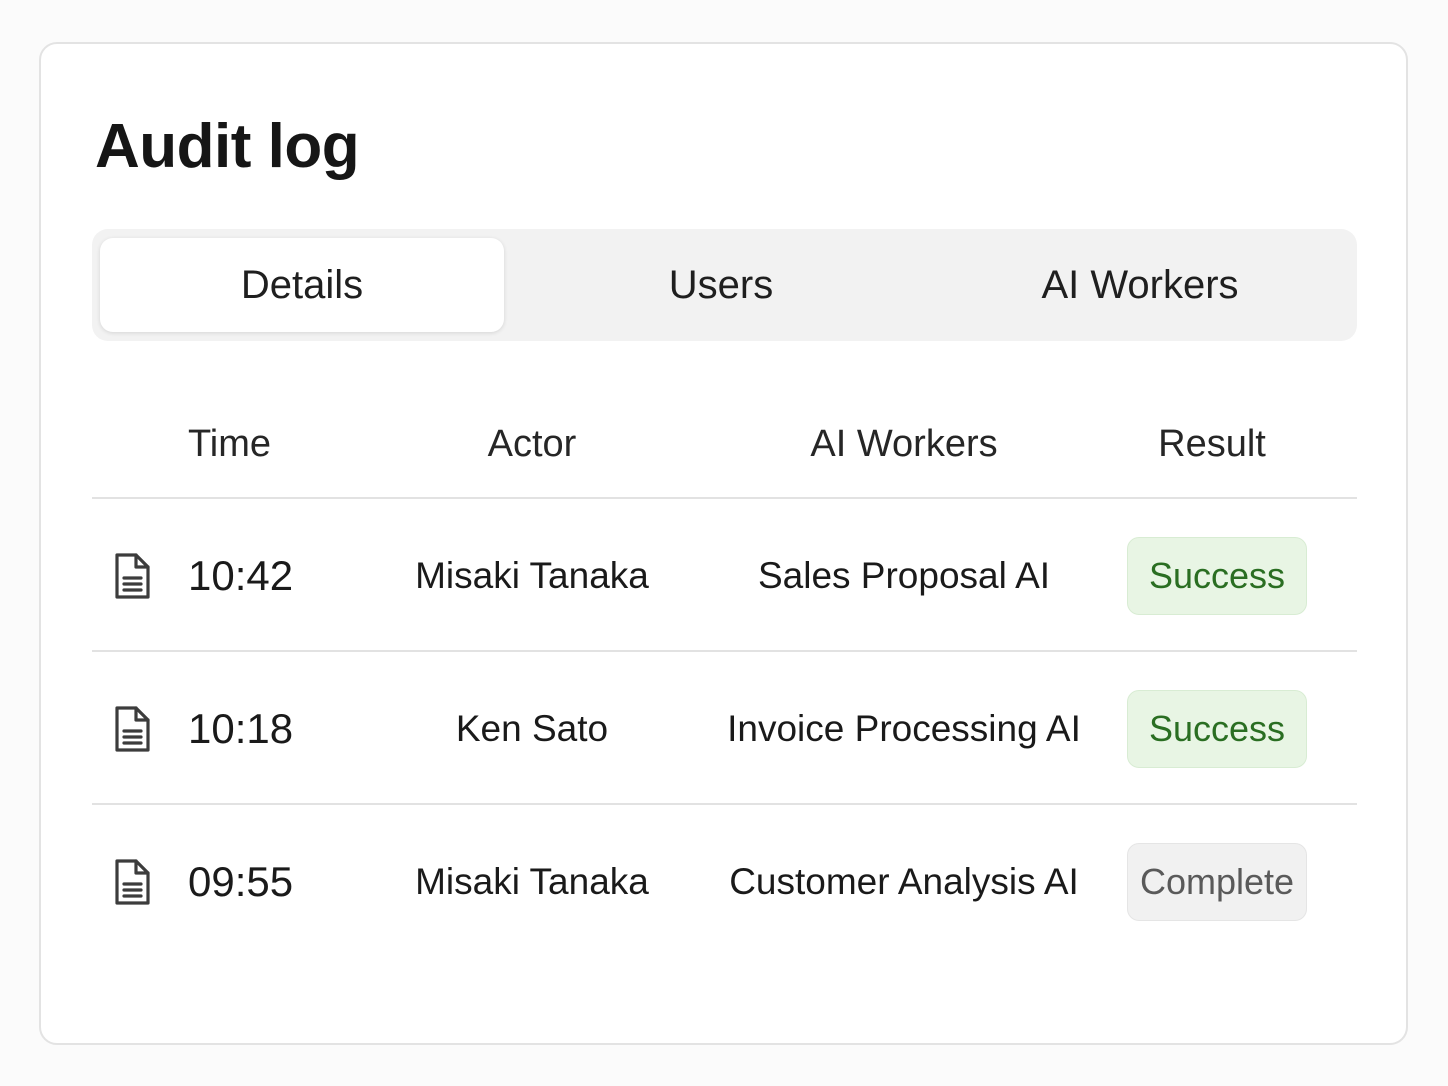 The width and height of the screenshot is (1448, 1086). What do you see at coordinates (227, 146) in the screenshot?
I see `page-title: Audit log` at bounding box center [227, 146].